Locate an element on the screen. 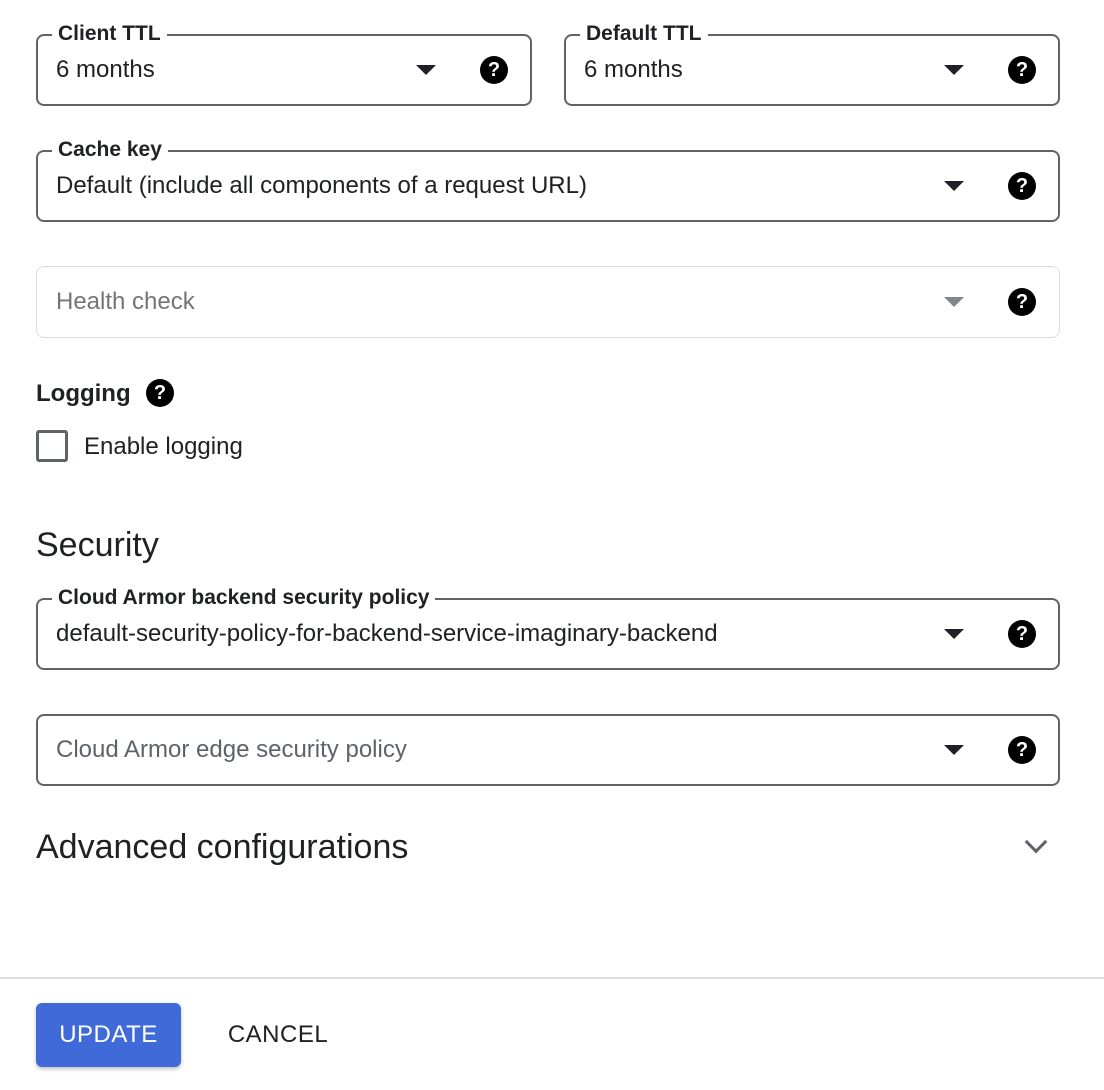 Image resolution: width=1104 pixels, height=1090 pixels. edge-security-policy-select: Cloud Armor edge security policy ? is located at coordinates (548, 750).